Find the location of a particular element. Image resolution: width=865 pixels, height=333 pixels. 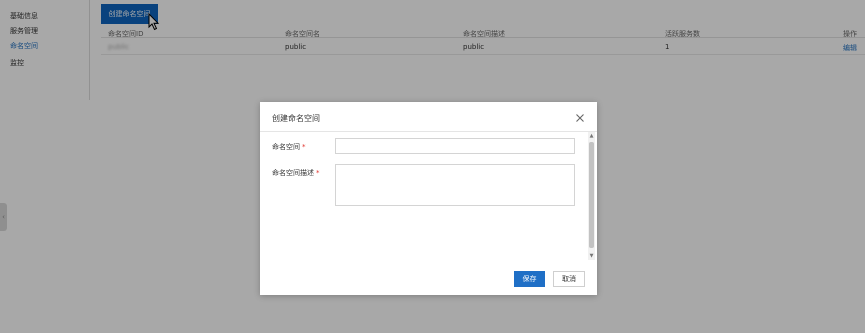

cancel-button: 取消 is located at coordinates (569, 279).